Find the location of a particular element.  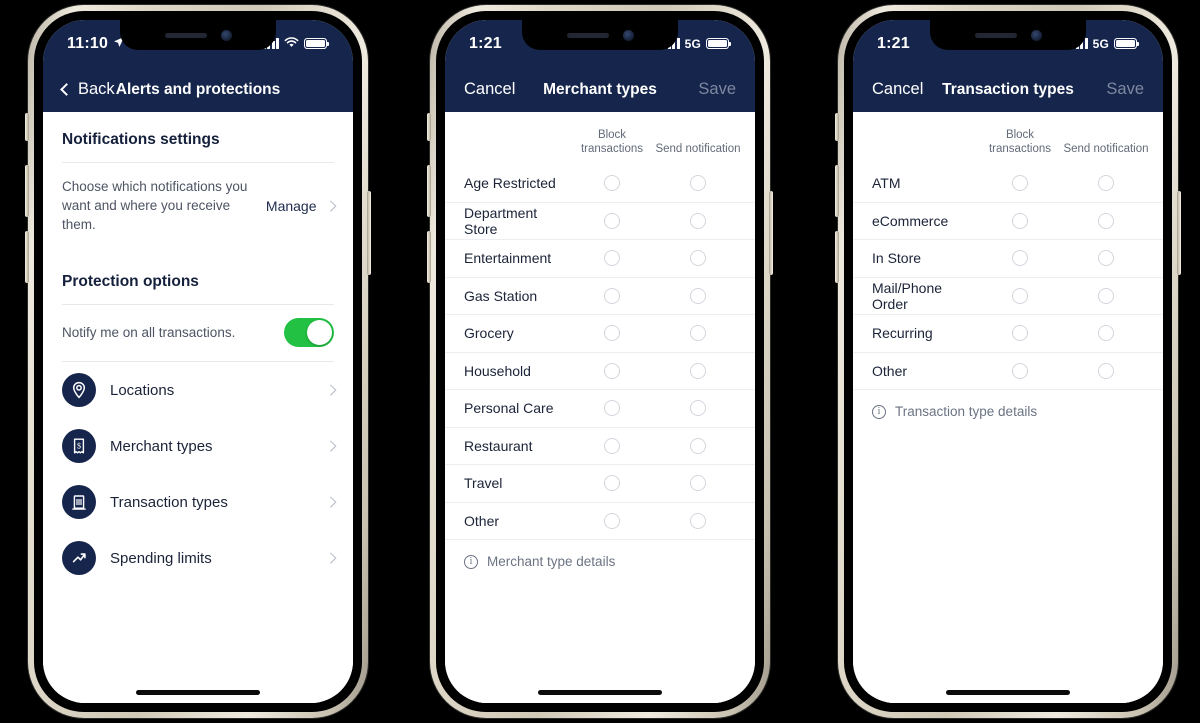

table-row: Department Store is located at coordinates (600, 221).